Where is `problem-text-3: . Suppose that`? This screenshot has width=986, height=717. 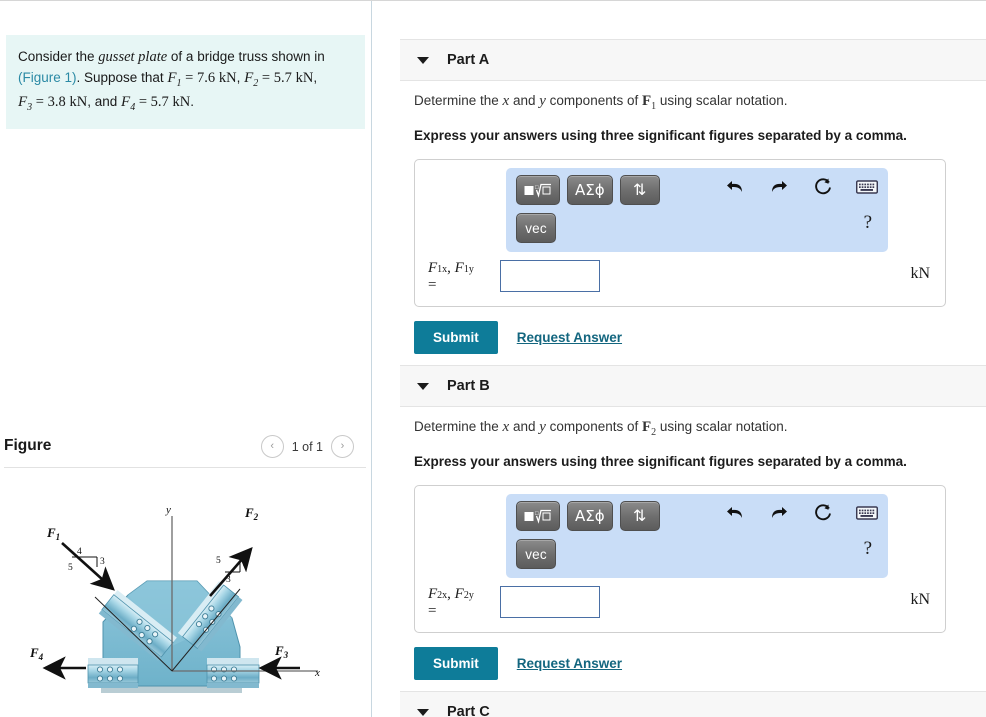
problem-text-3: . Suppose that is located at coordinates (122, 78).